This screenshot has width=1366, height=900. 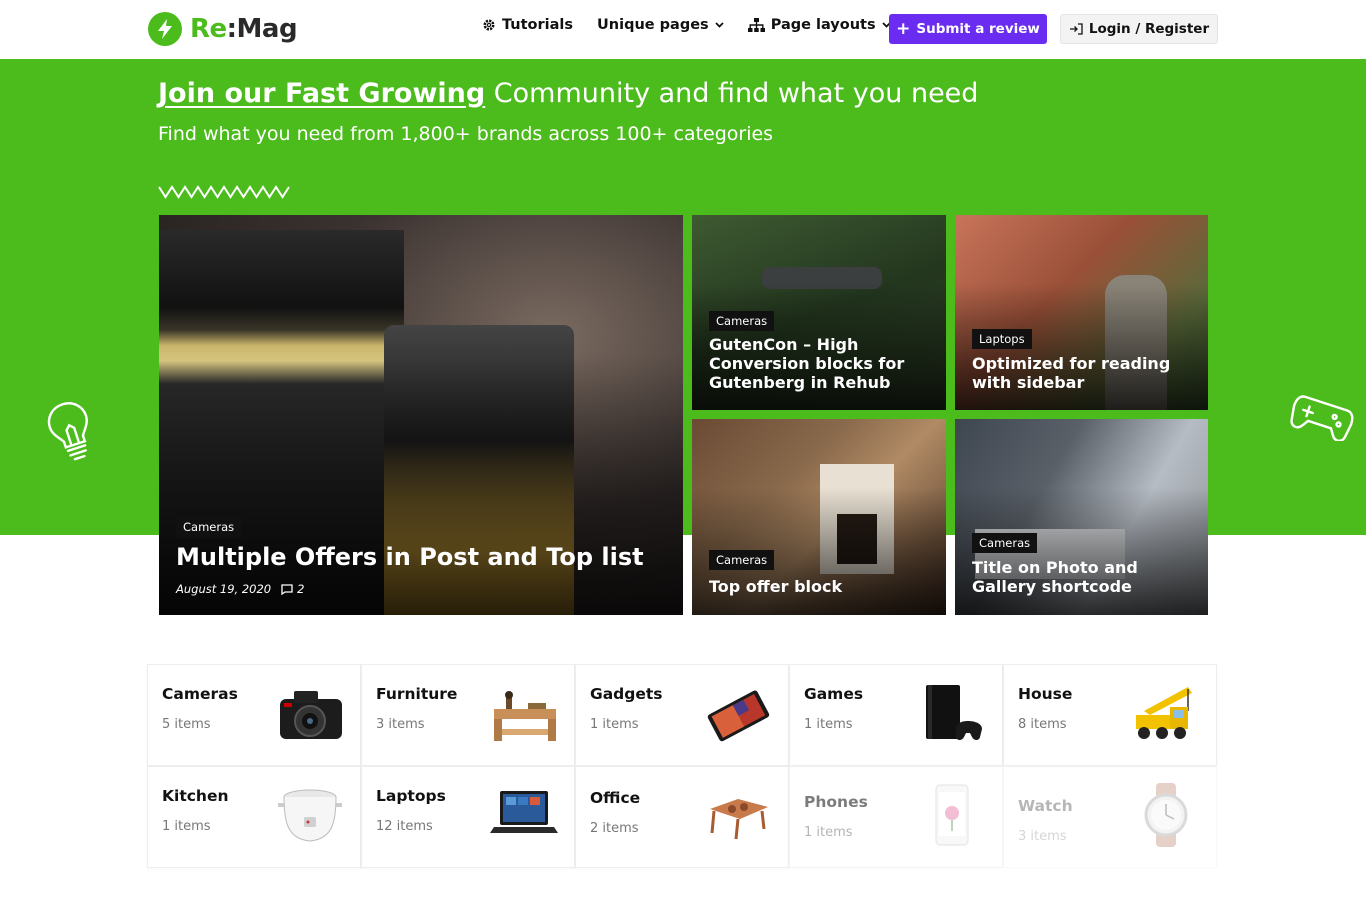 I want to click on category-card-kitchen: Kitchen 1 items, so click(x=254, y=817).